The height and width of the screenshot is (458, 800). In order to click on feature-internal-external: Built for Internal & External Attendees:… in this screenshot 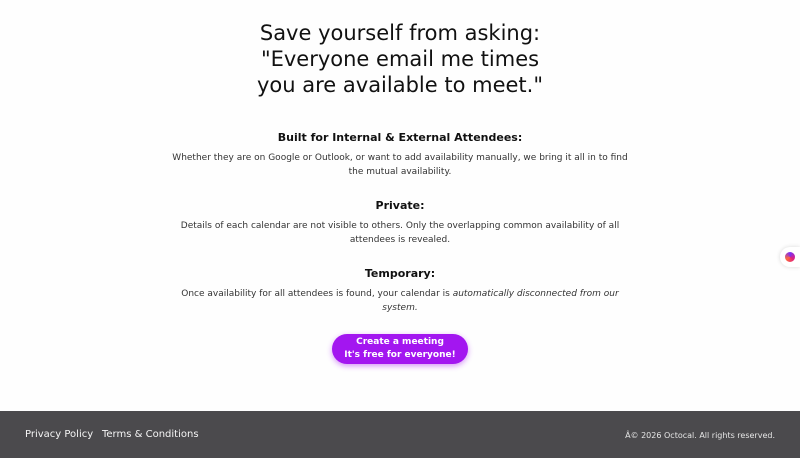, I will do `click(400, 155)`.